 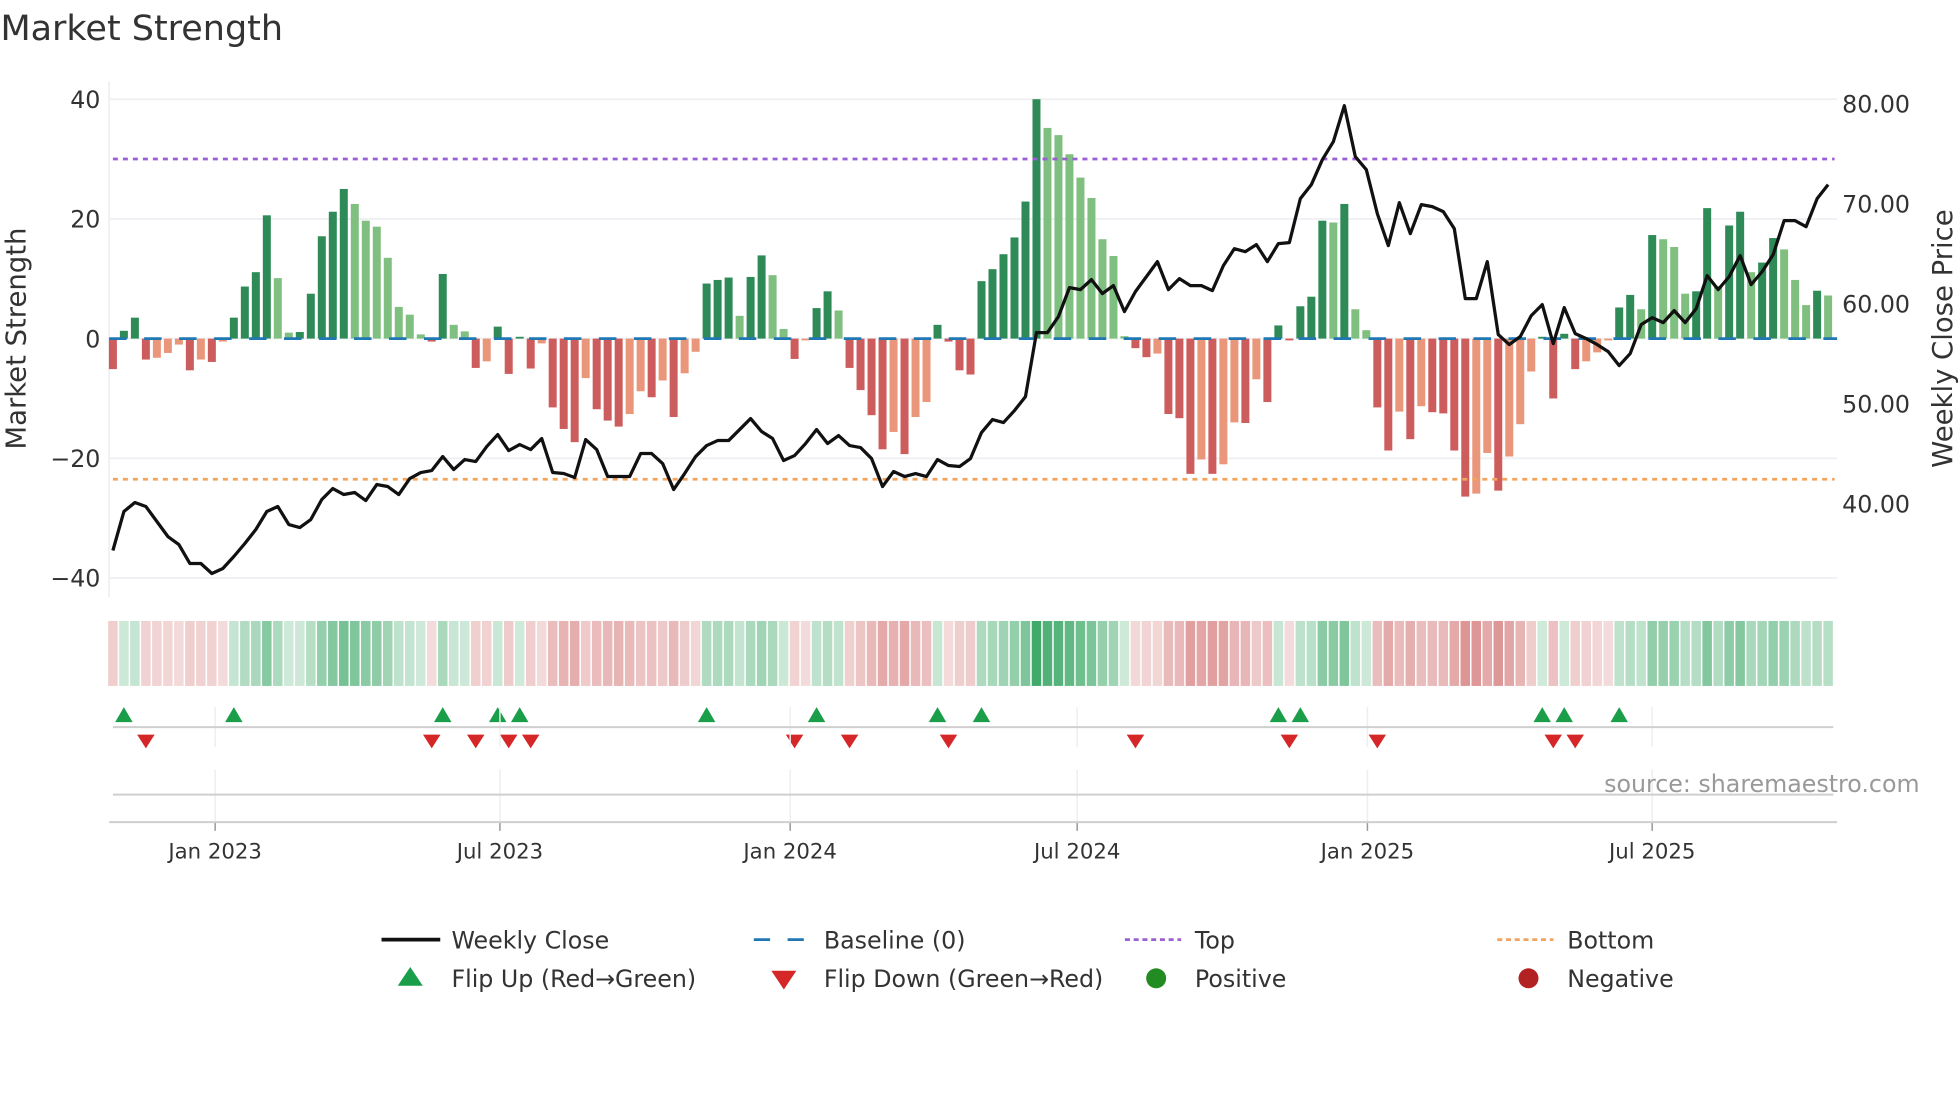 I want to click on x-tick-label: Jul 2023, so click(x=499, y=851).